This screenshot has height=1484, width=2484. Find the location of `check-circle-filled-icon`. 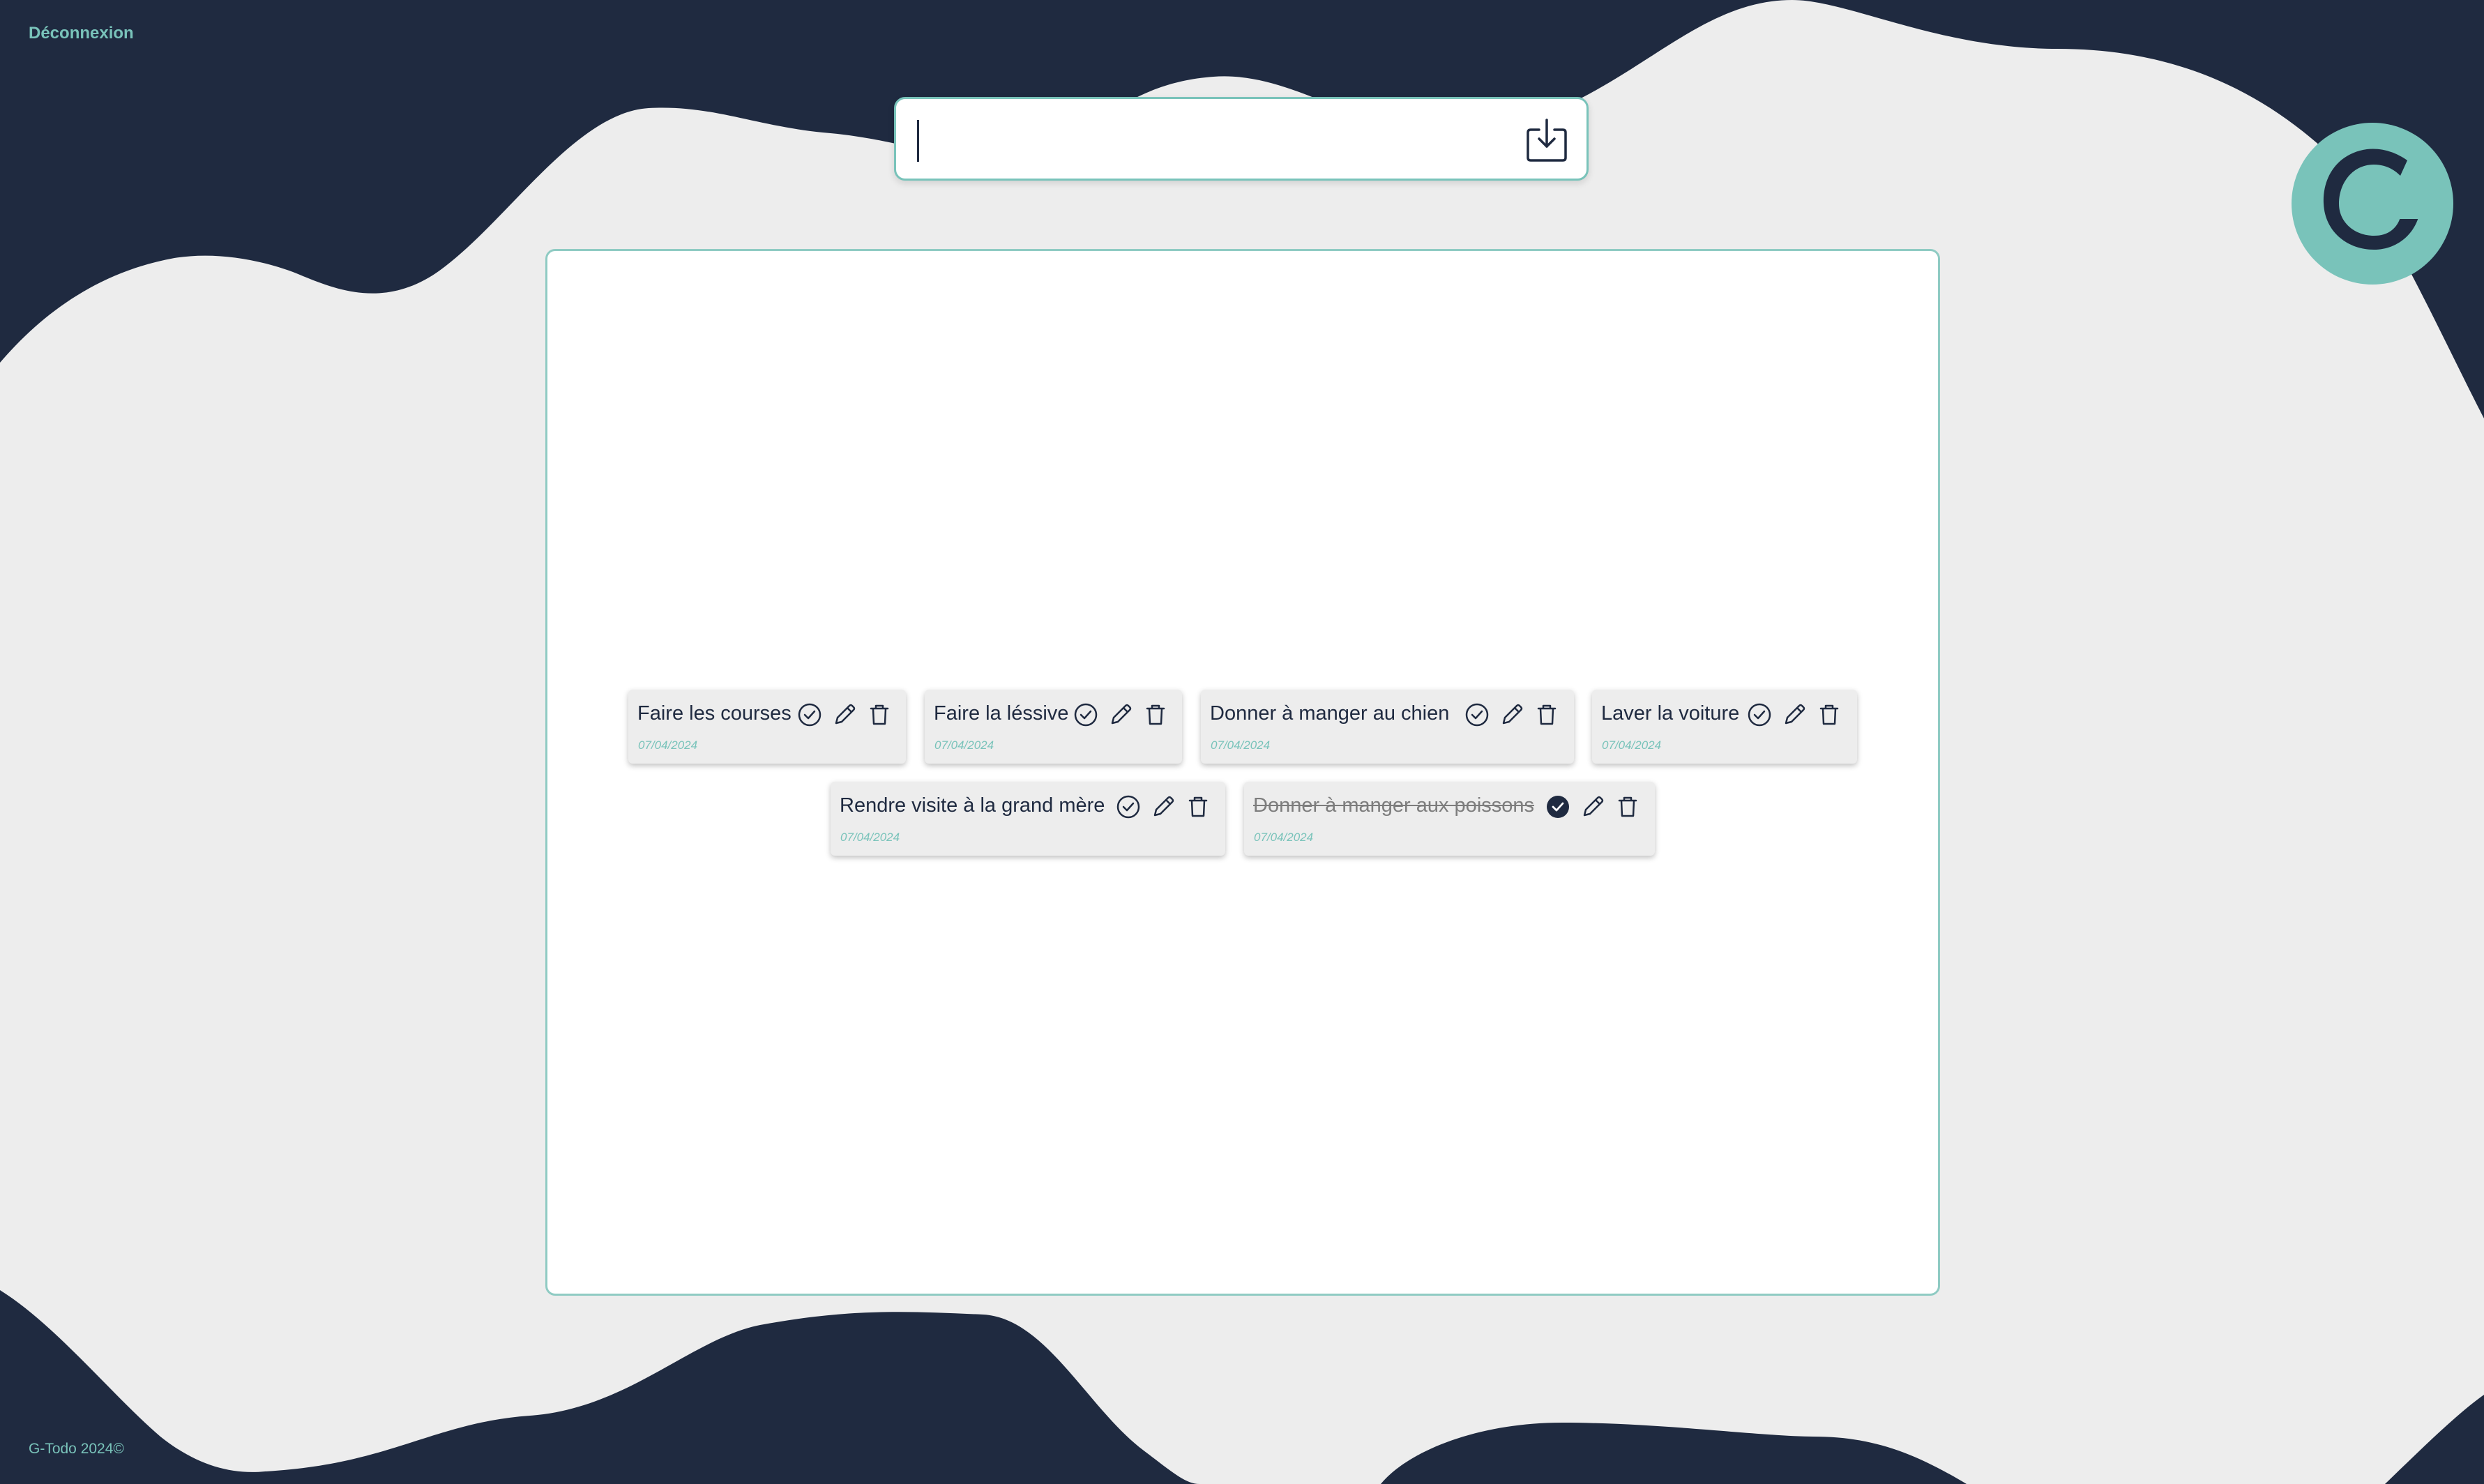

check-circle-filled-icon is located at coordinates (1558, 807).